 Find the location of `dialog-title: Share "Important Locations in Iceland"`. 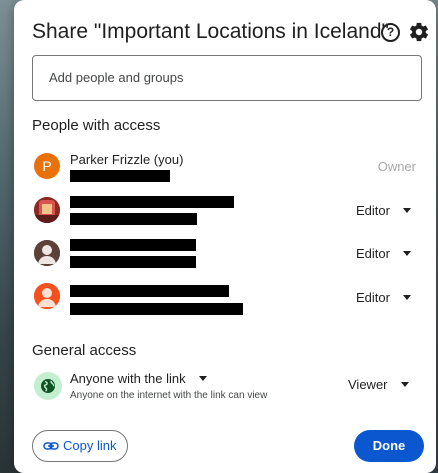

dialog-title: Share "Important Locations in Iceland" is located at coordinates (210, 31).